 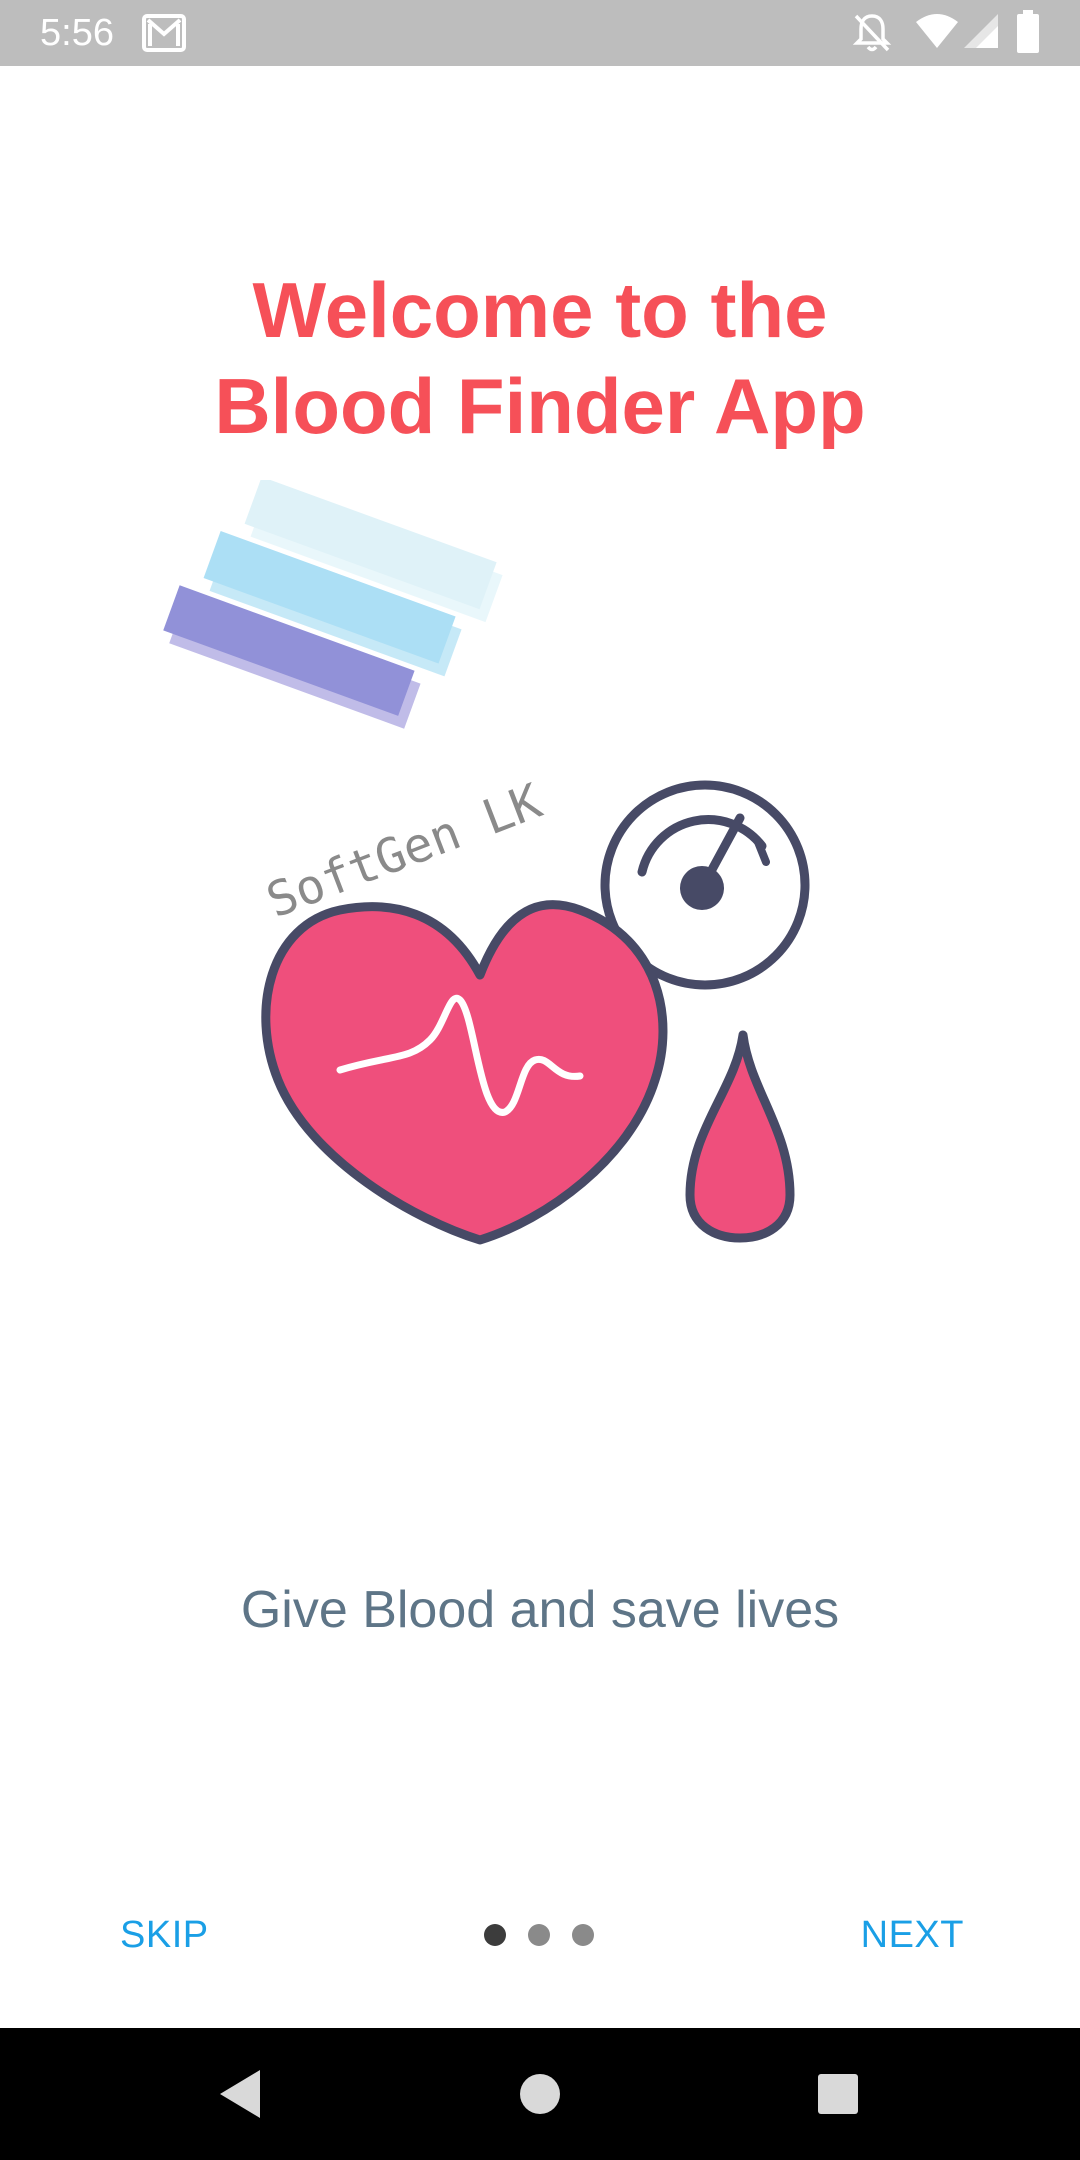 I want to click on recents-icon, so click(x=838, y=2094).